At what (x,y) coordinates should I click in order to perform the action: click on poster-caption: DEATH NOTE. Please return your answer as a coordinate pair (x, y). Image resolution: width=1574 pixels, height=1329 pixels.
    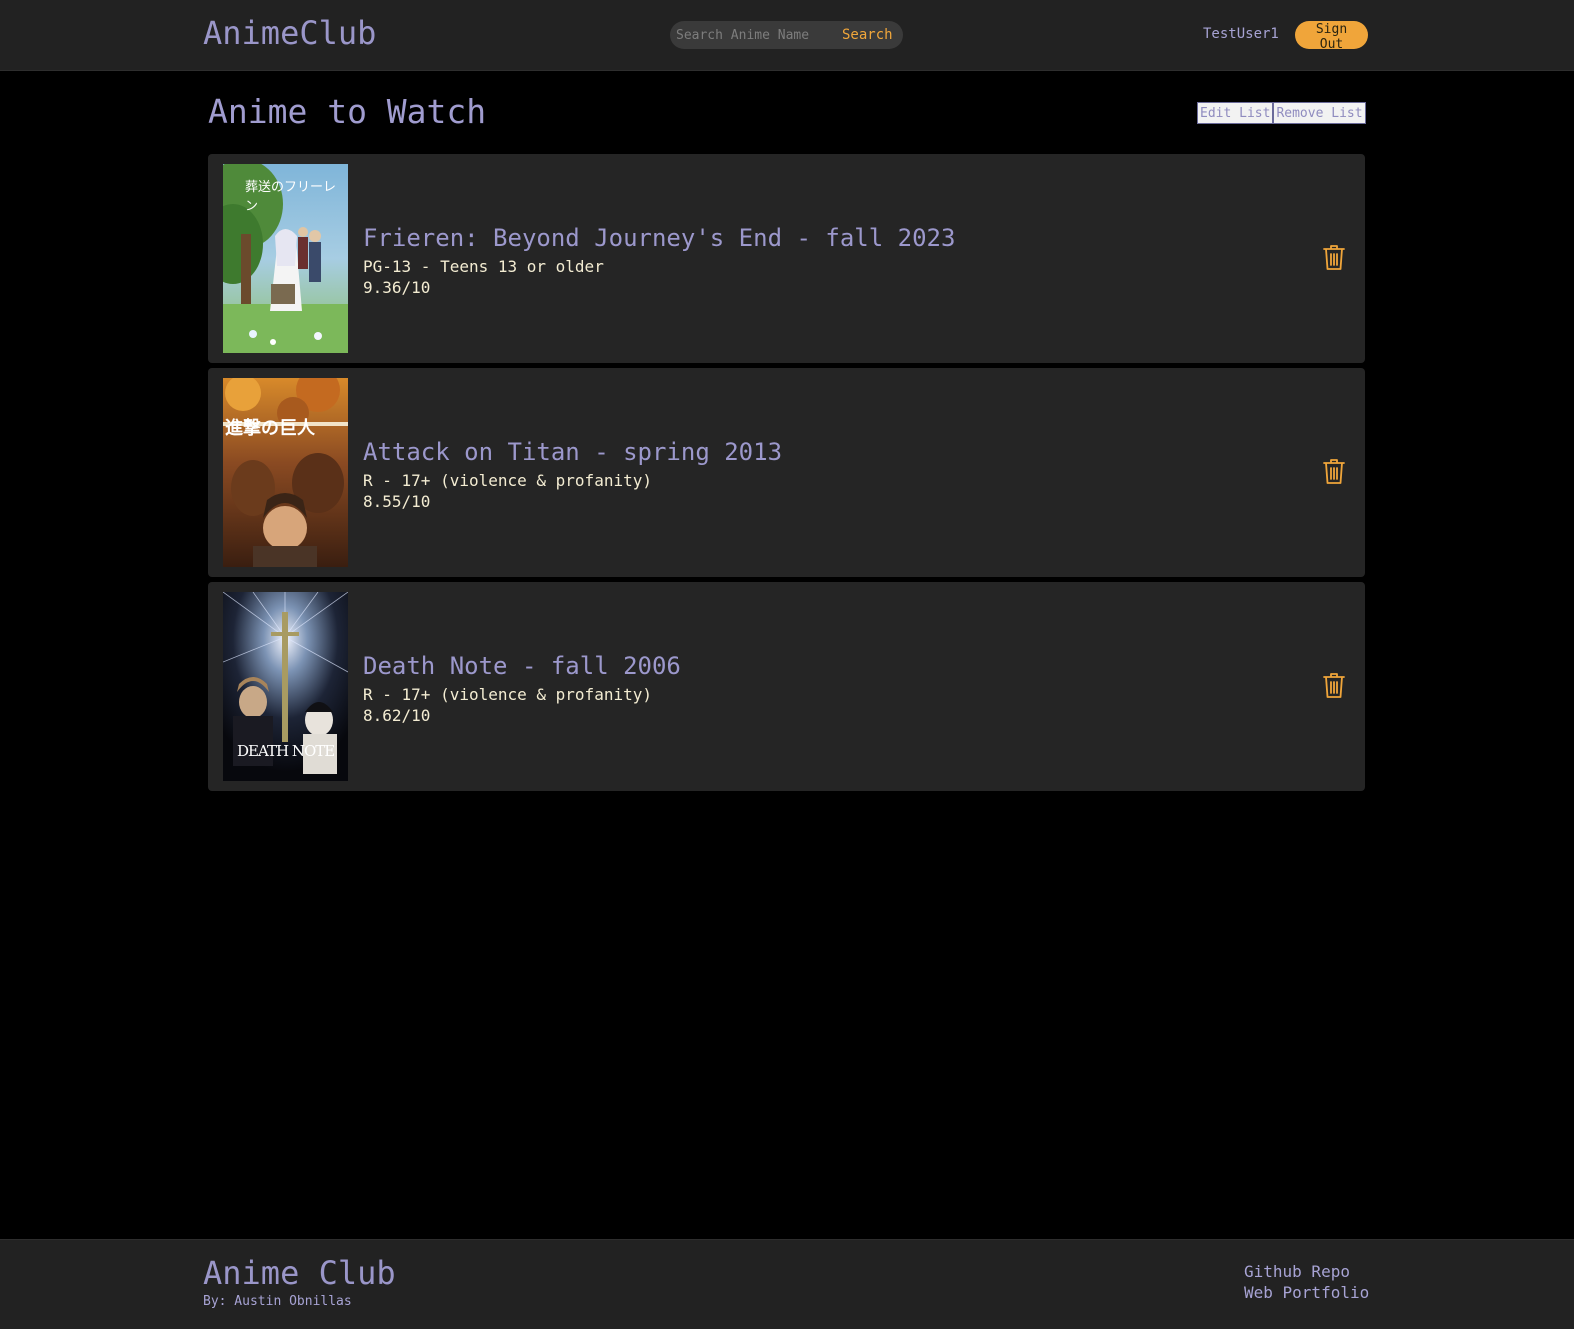
    Looking at the image, I should click on (286, 751).